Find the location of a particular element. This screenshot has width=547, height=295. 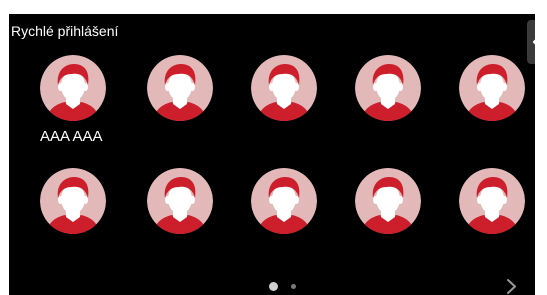

chevron-right-icon is located at coordinates (511, 286).